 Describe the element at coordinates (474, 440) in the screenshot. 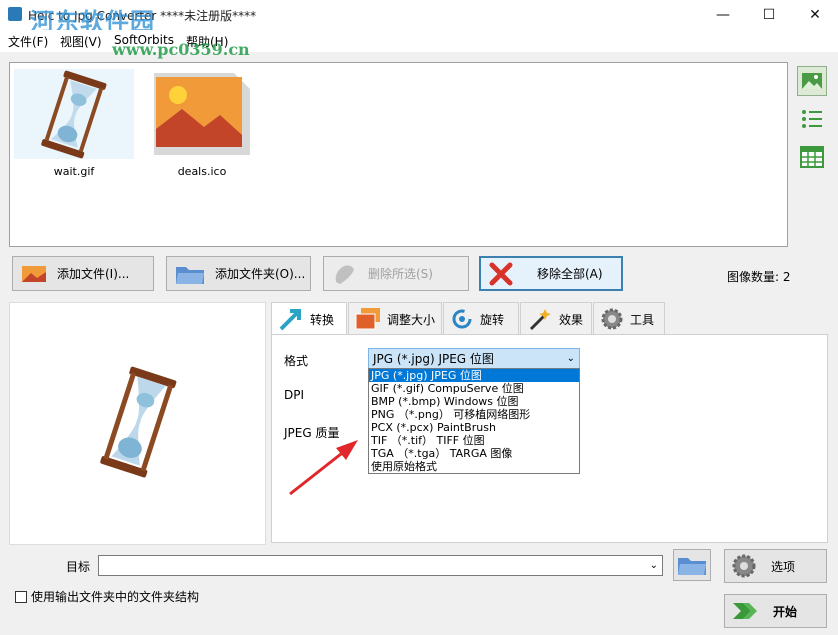

I see `format-option-tif: TIF （*.tif） TIFF 位图` at that location.